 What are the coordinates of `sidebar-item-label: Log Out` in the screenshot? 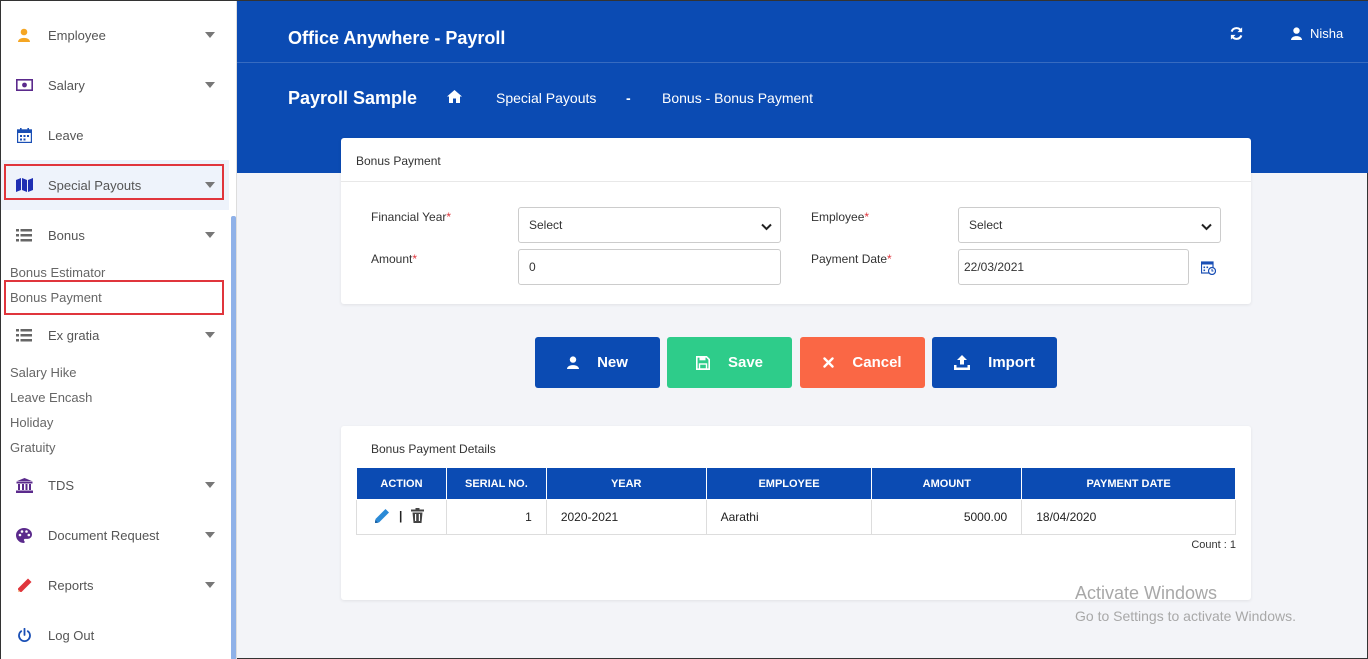 It's located at (71, 635).